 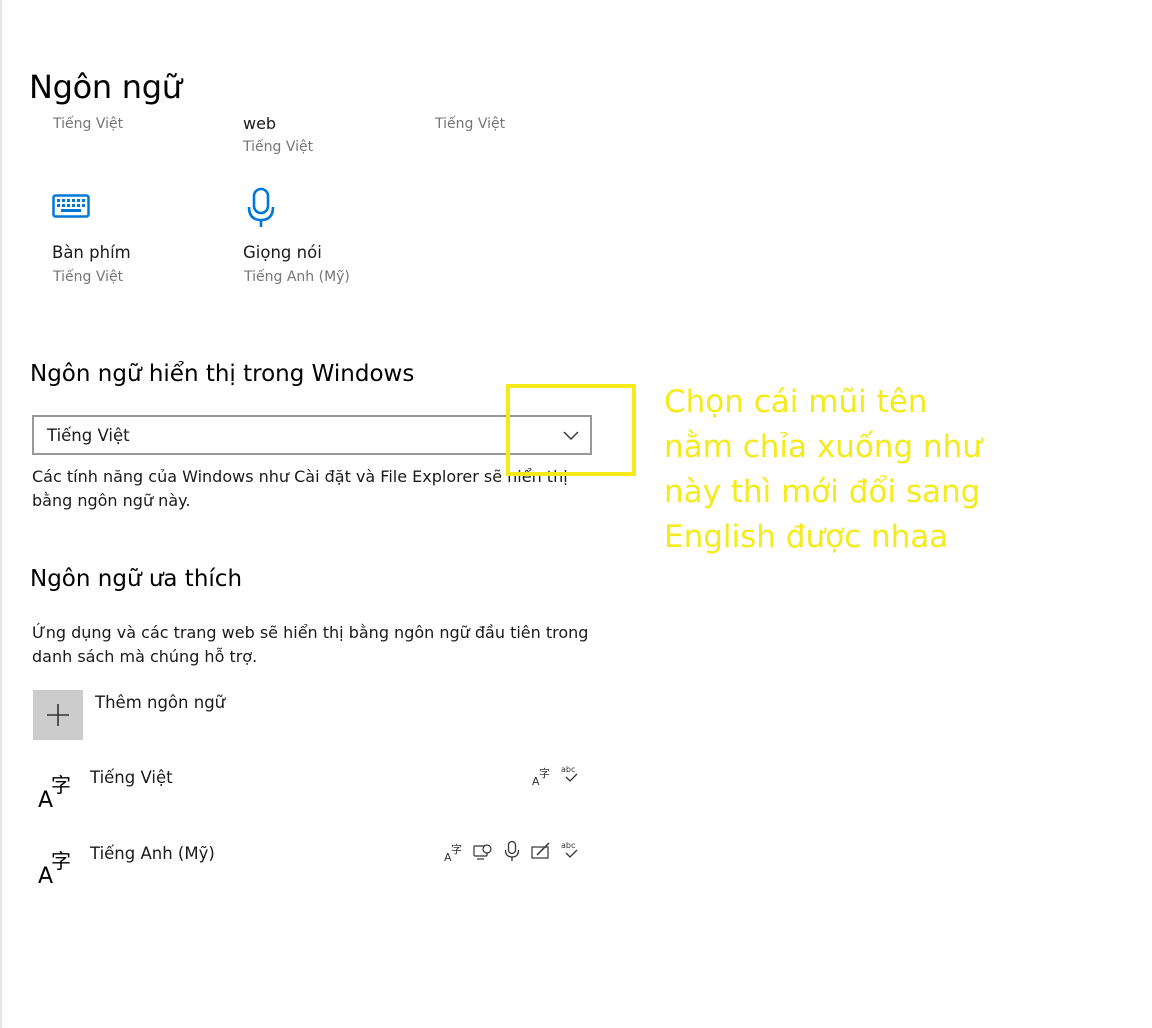 I want to click on speech-label: Giọng nói, so click(x=282, y=252).